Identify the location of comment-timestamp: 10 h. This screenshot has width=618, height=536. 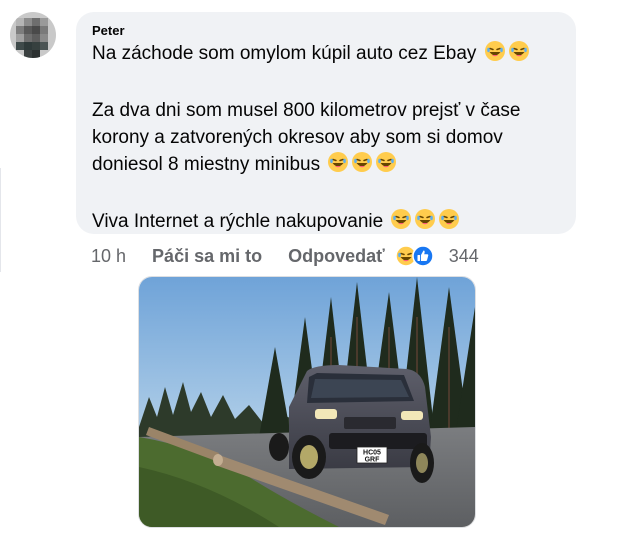
(108, 256).